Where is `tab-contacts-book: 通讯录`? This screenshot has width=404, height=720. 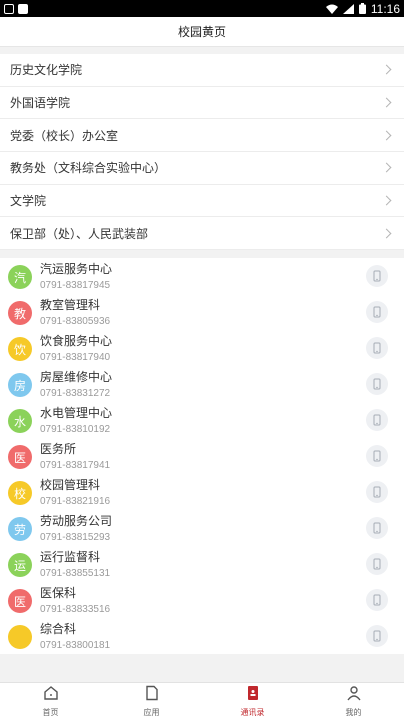 tab-contacts-book: 通讯录 is located at coordinates (252, 701).